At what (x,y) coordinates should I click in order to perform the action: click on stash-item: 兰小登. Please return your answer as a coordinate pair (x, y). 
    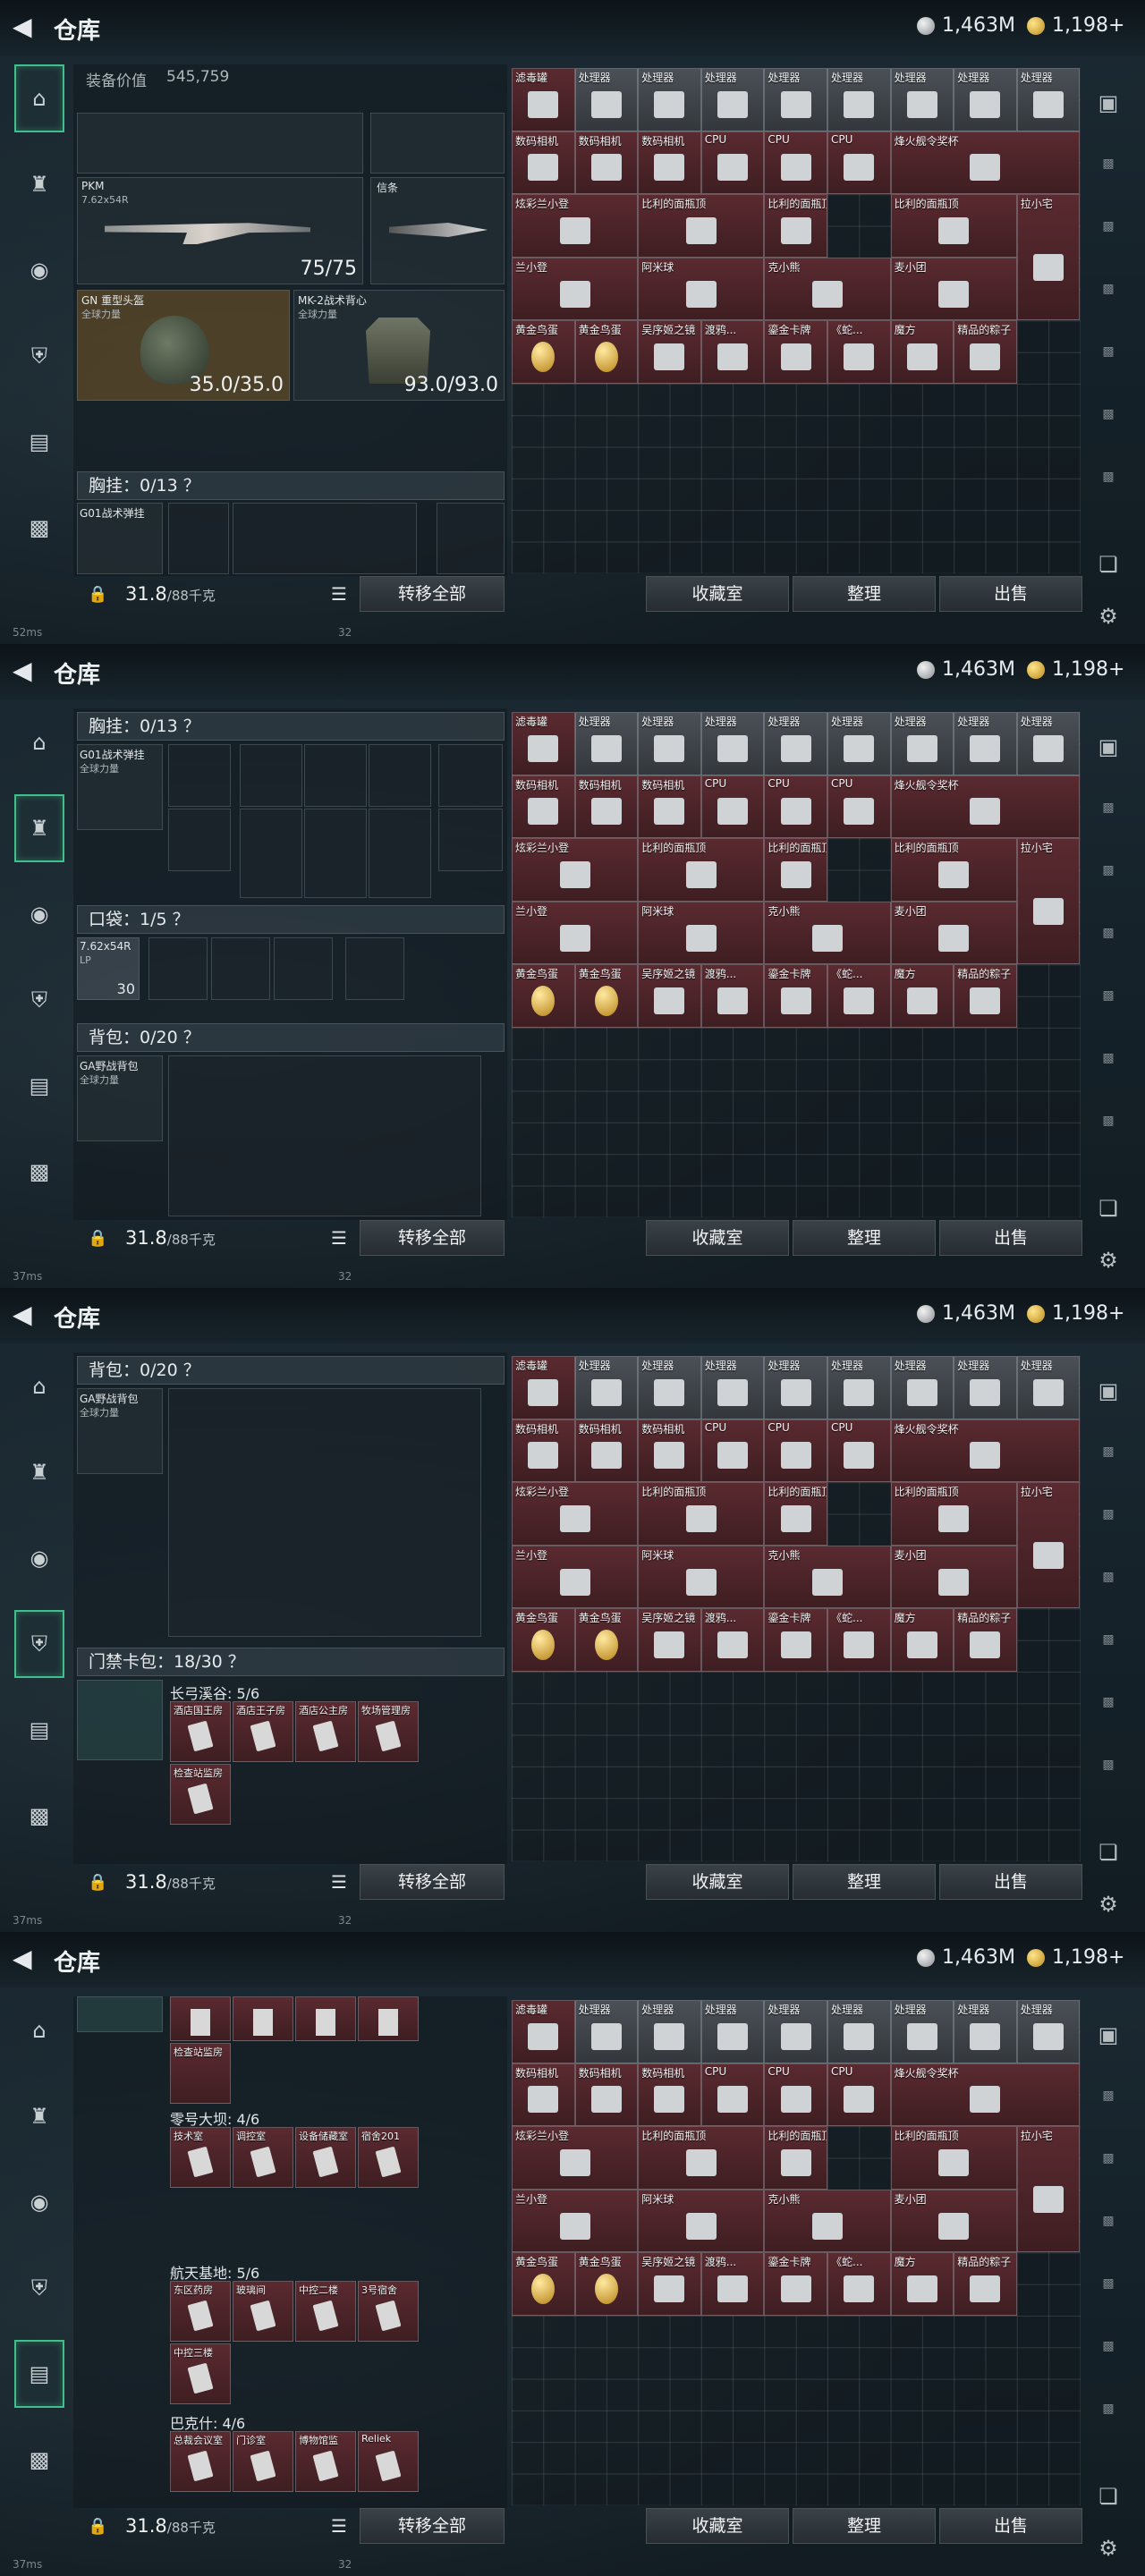
    Looking at the image, I should click on (575, 2221).